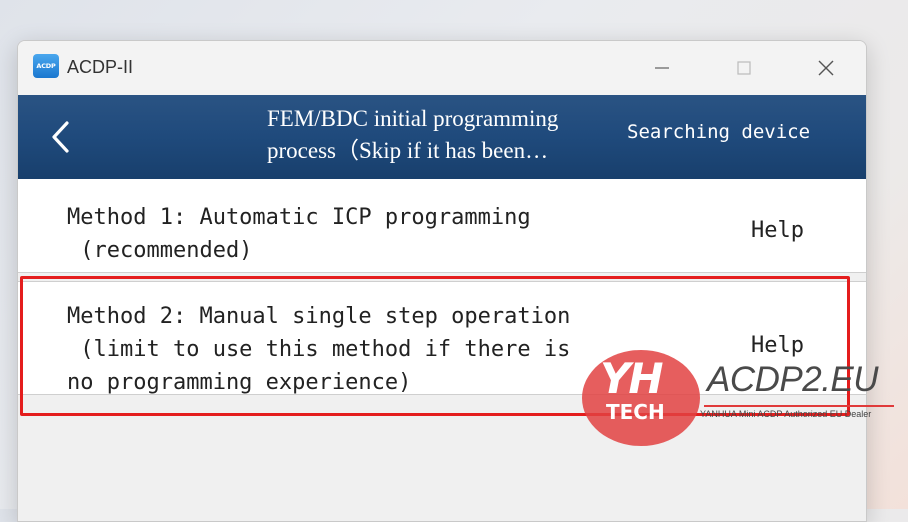 The image size is (908, 522). Describe the element at coordinates (635, 412) in the screenshot. I see `watermark-logo-word: TECH` at that location.